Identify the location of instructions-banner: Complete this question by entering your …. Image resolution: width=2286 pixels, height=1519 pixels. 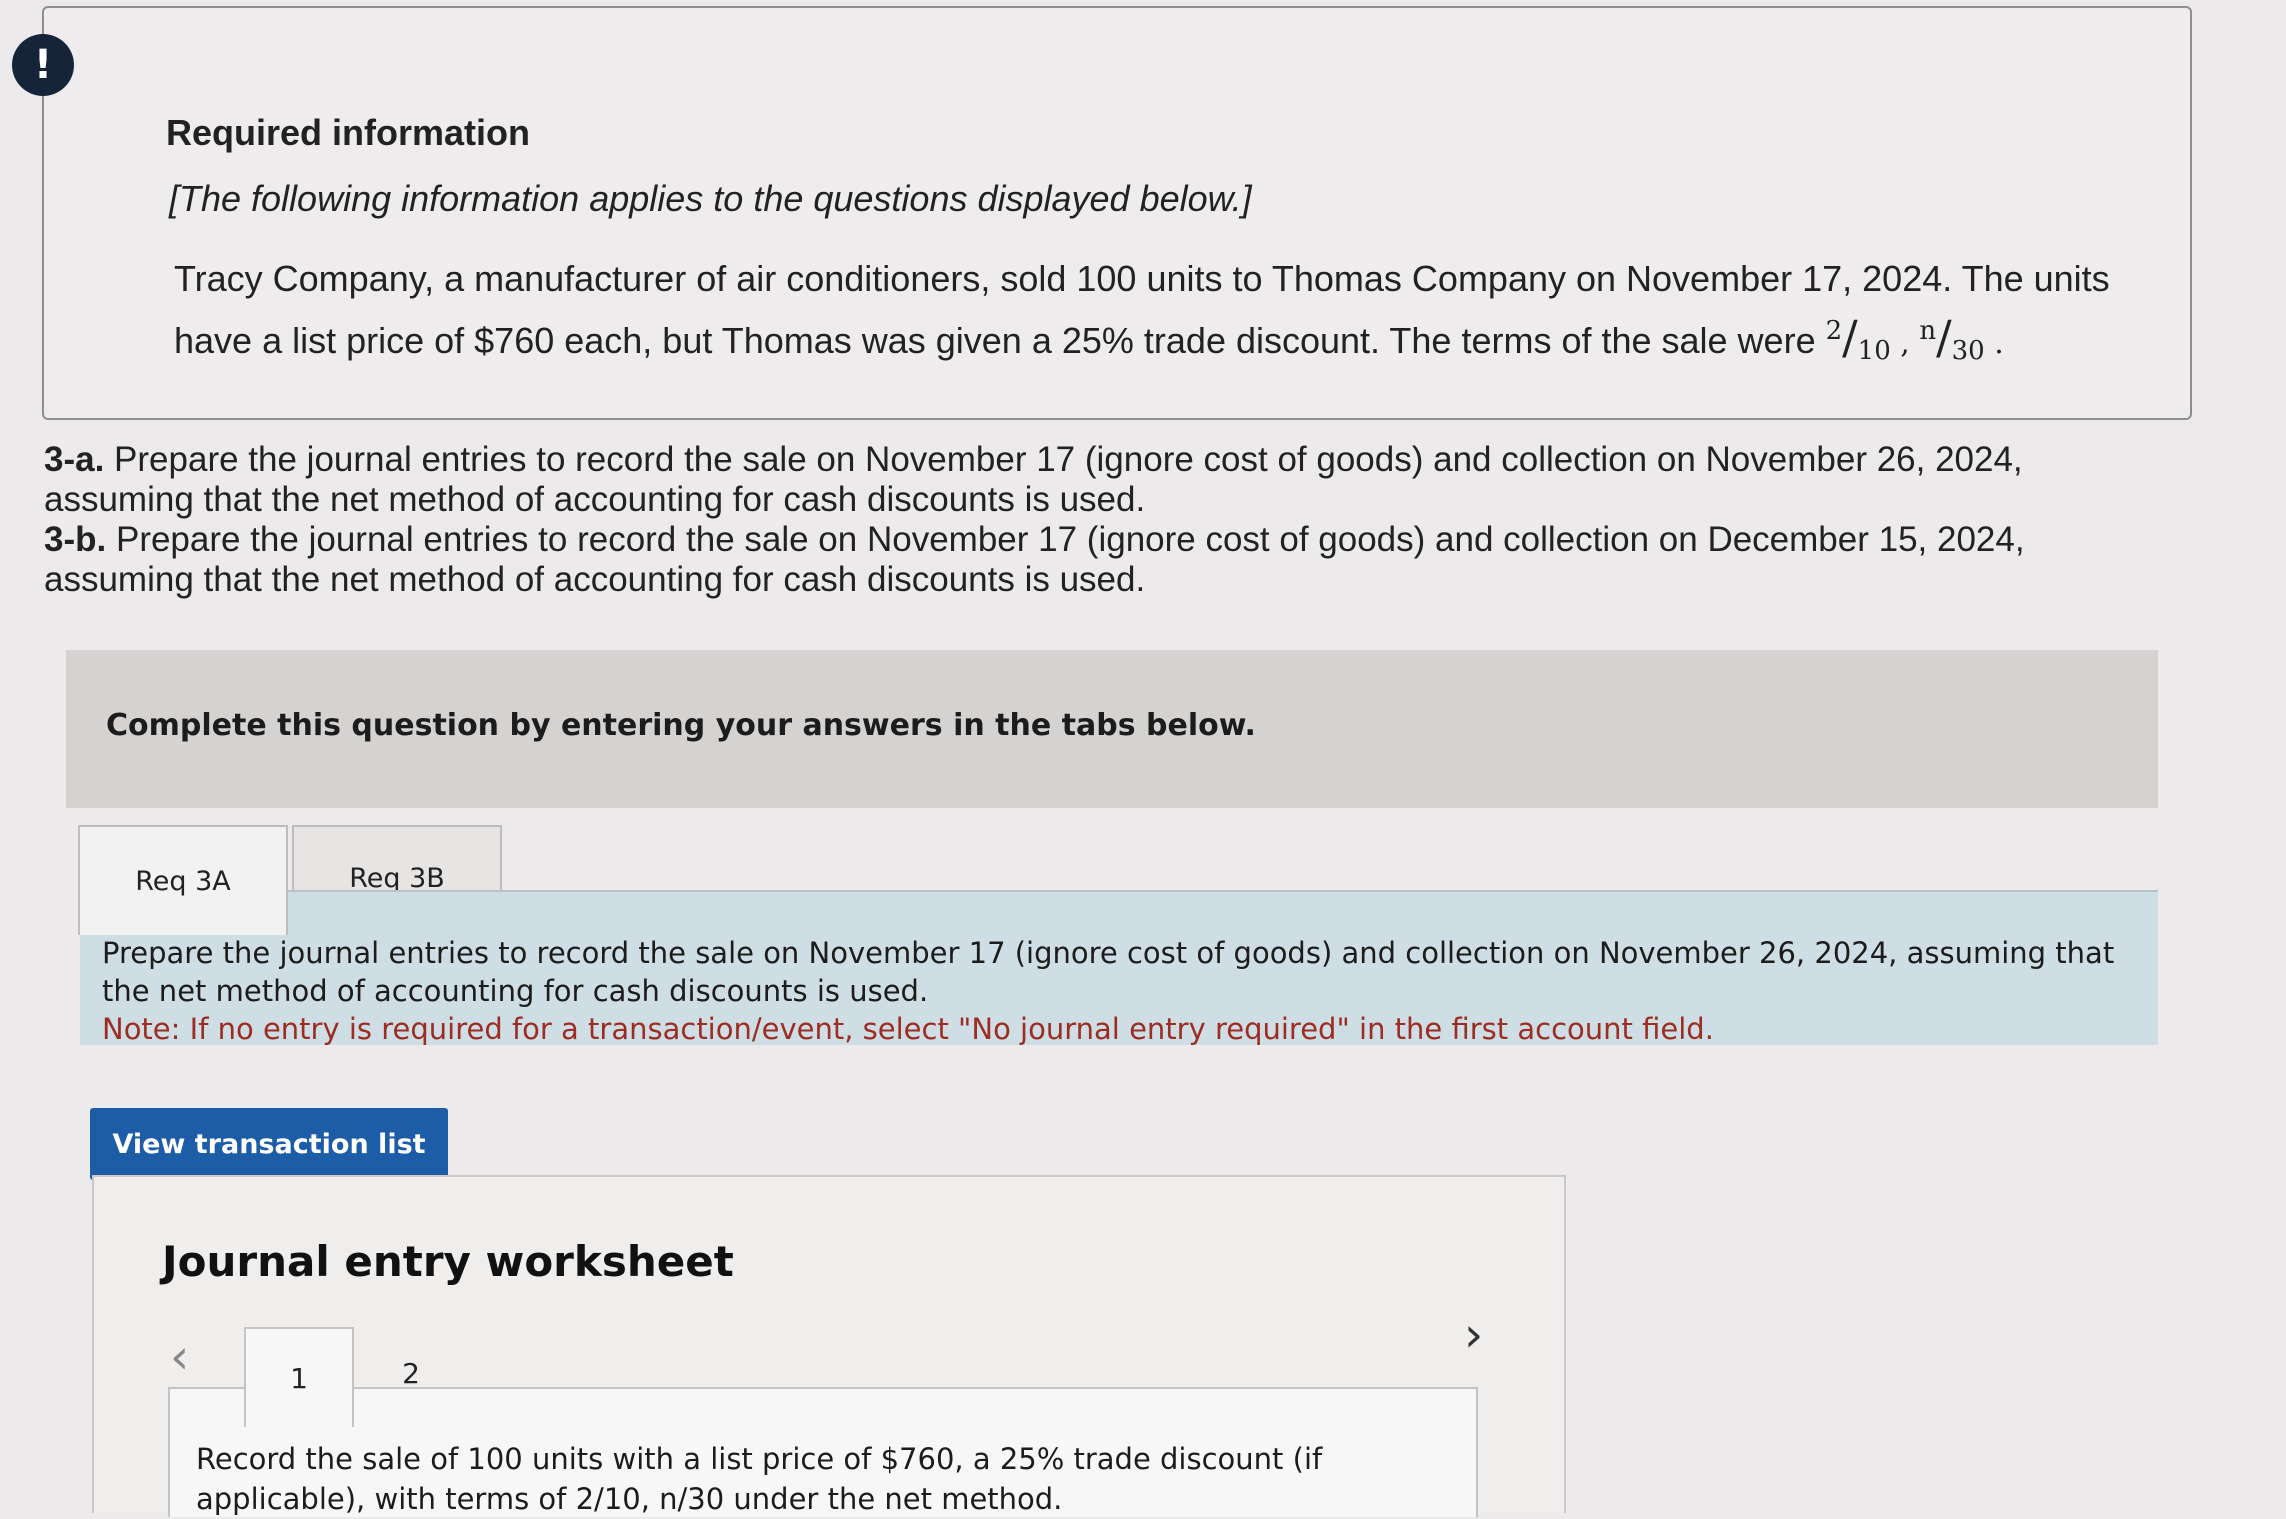
(1112, 729).